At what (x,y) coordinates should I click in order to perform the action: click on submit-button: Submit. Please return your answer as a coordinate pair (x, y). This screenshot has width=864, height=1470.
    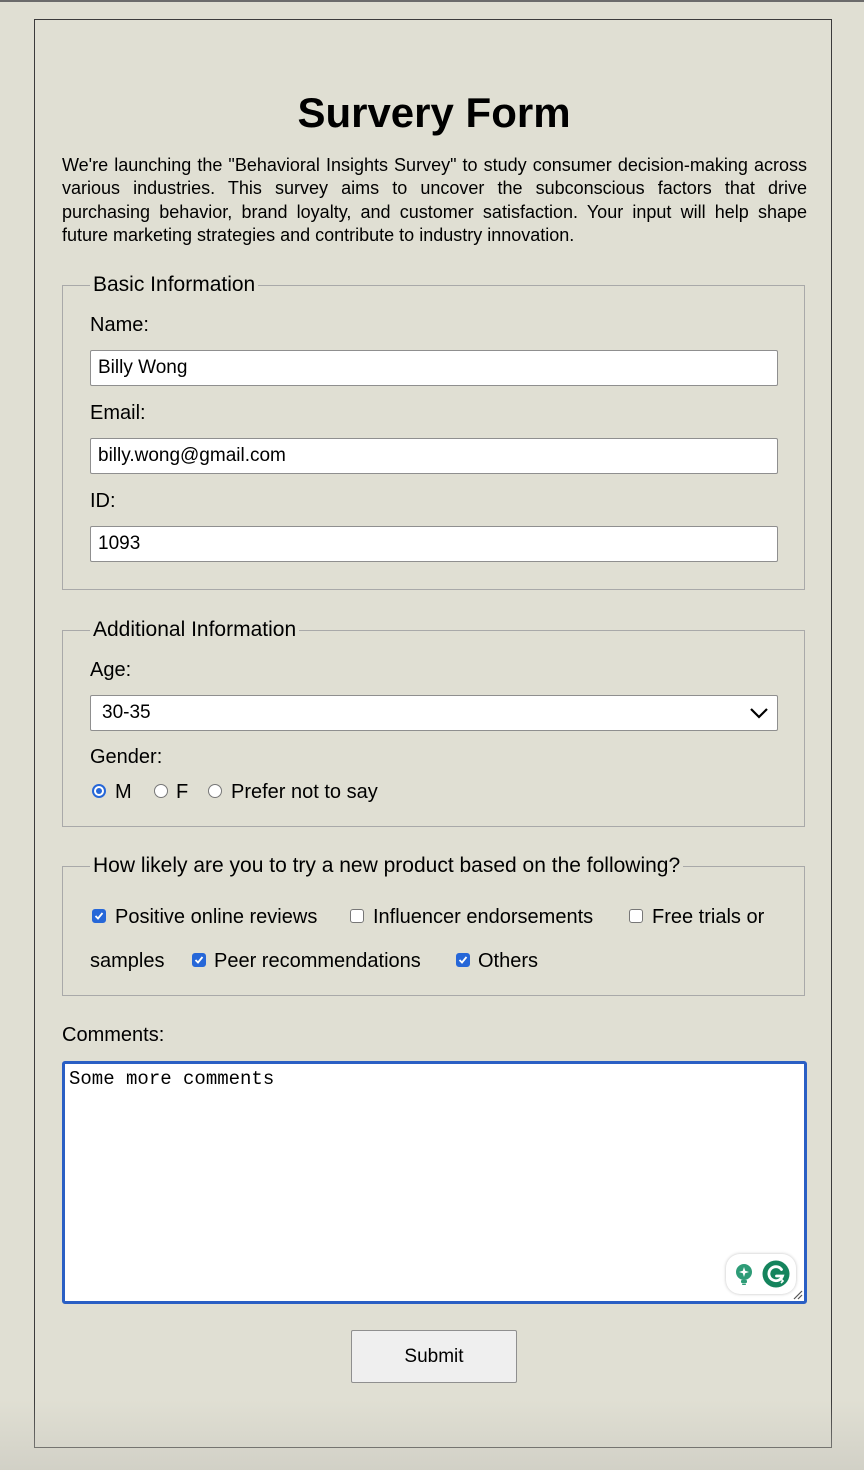
    Looking at the image, I should click on (434, 1356).